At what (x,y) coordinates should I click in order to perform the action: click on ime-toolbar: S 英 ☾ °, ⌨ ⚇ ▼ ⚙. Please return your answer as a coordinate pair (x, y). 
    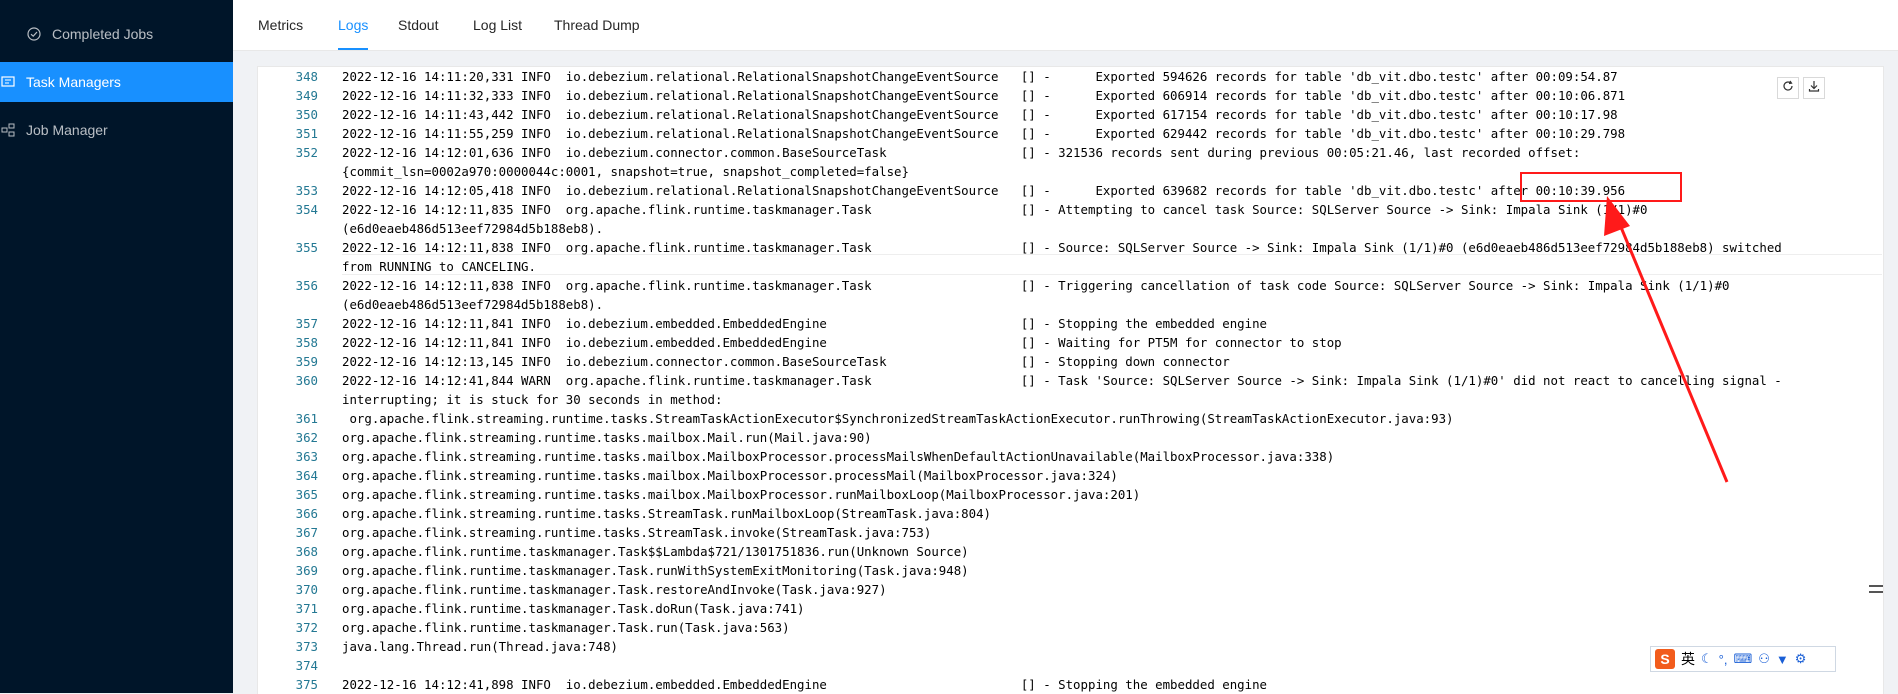
    Looking at the image, I should click on (1743, 659).